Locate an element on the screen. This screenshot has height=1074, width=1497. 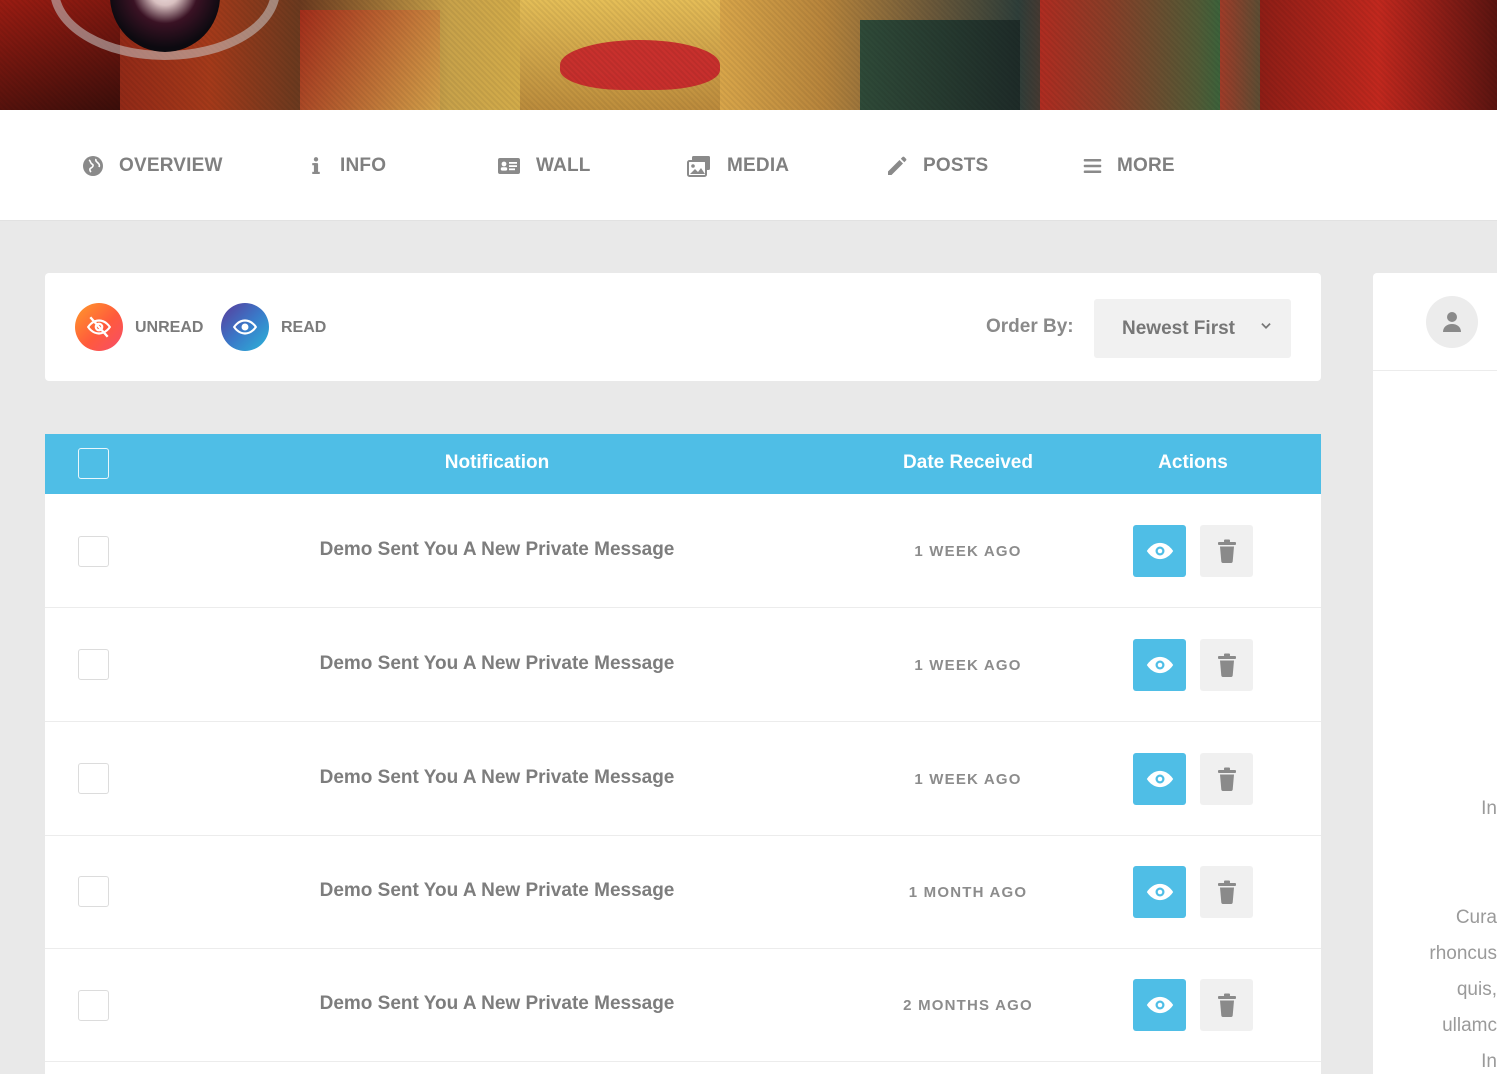
menu-icon is located at coordinates (1092, 165).